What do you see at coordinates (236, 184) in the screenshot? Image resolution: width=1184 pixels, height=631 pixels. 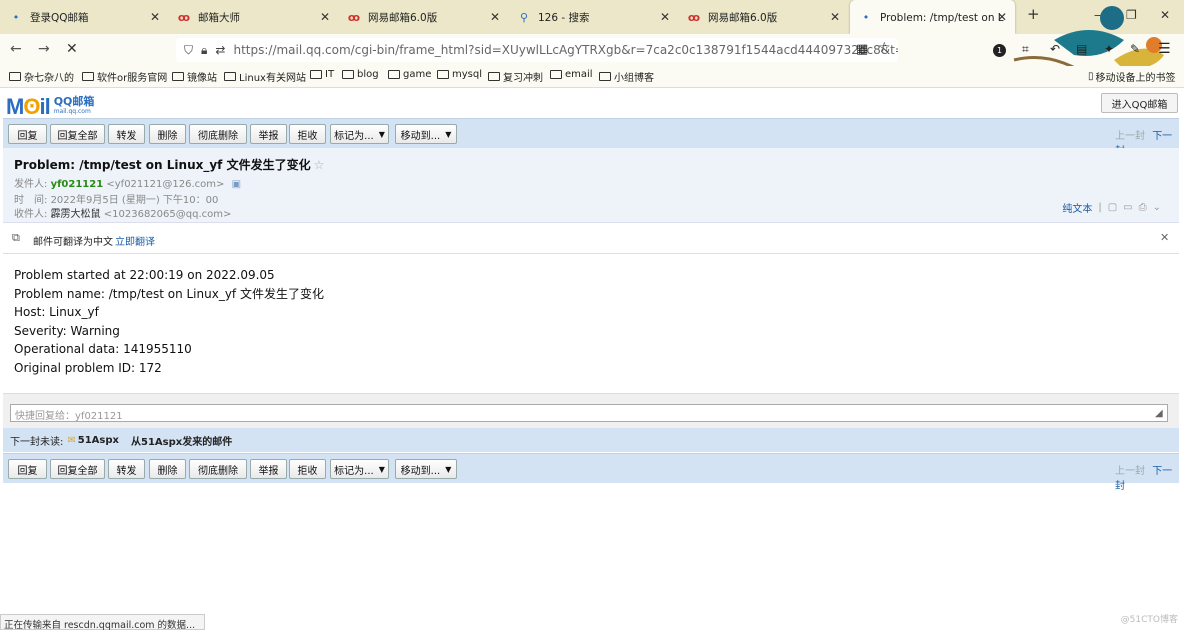 I see `contact-card-icon: ▣` at bounding box center [236, 184].